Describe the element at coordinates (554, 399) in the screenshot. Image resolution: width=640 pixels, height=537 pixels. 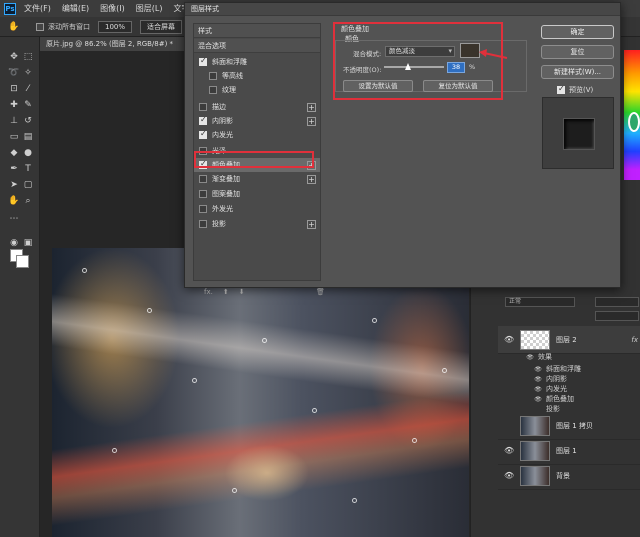
I see `effect-item: 👁 颜色叠加` at that location.